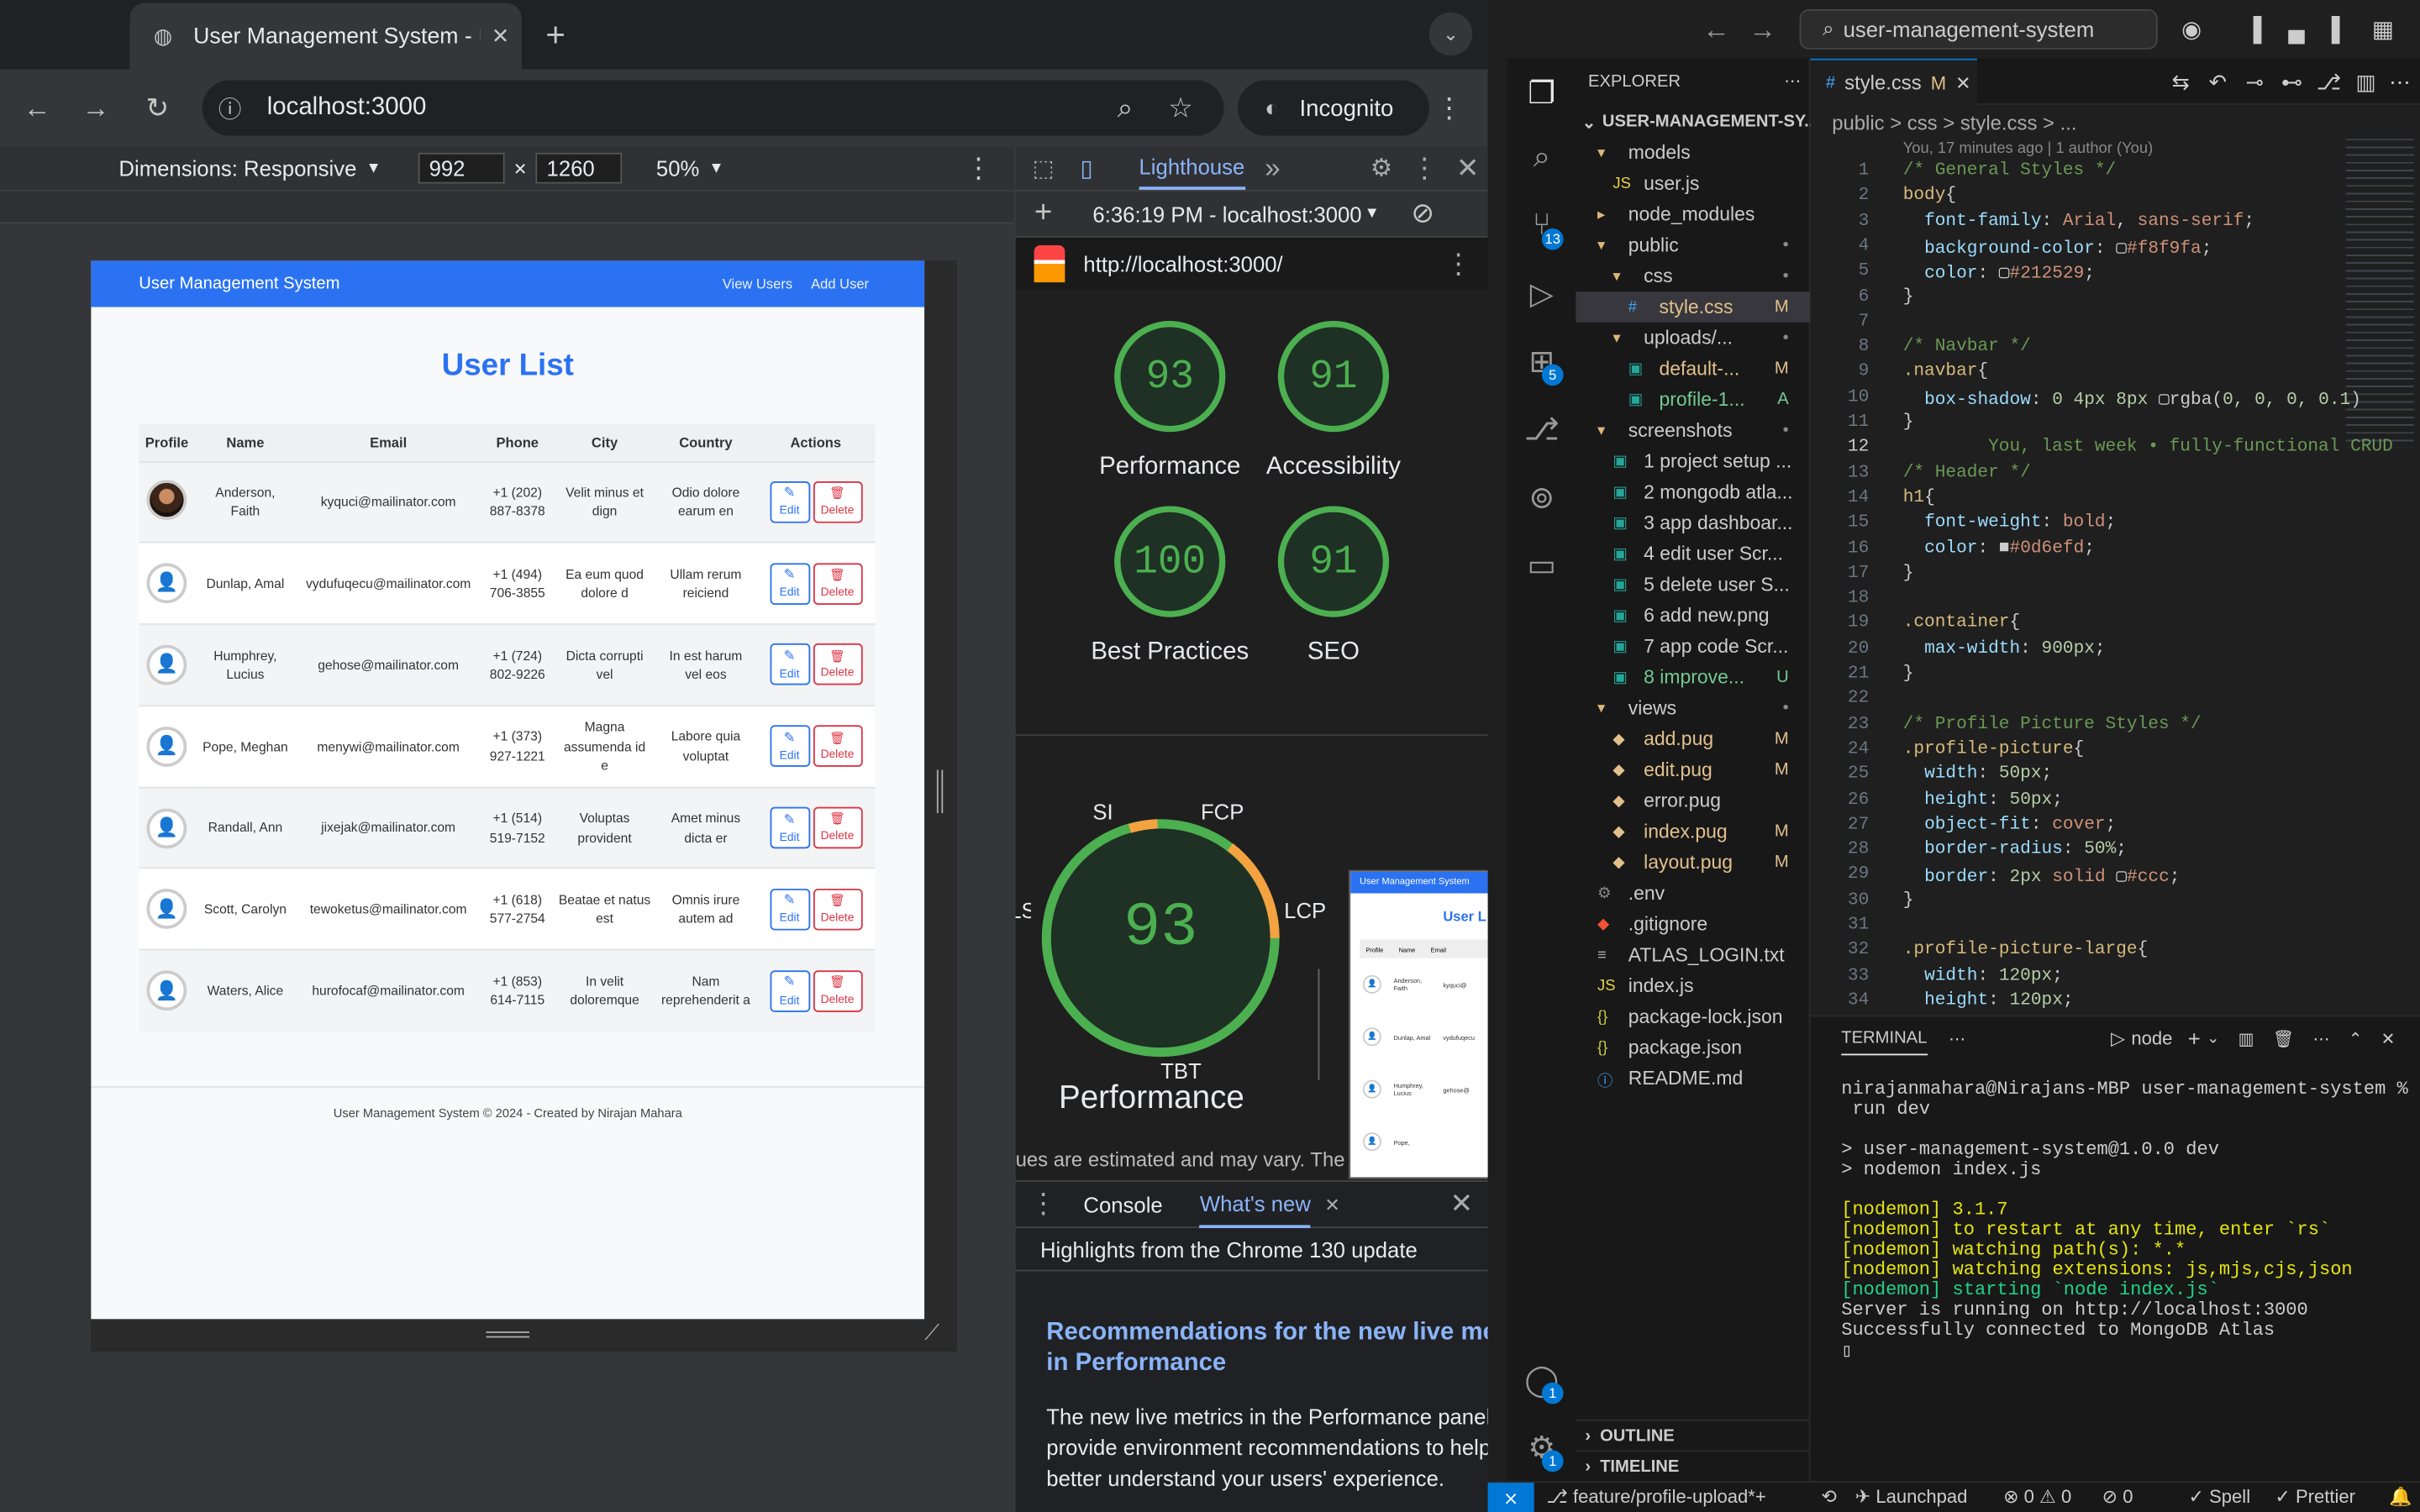  What do you see at coordinates (1693, 430) in the screenshot?
I see `tree-item: ▾ screenshots •` at bounding box center [1693, 430].